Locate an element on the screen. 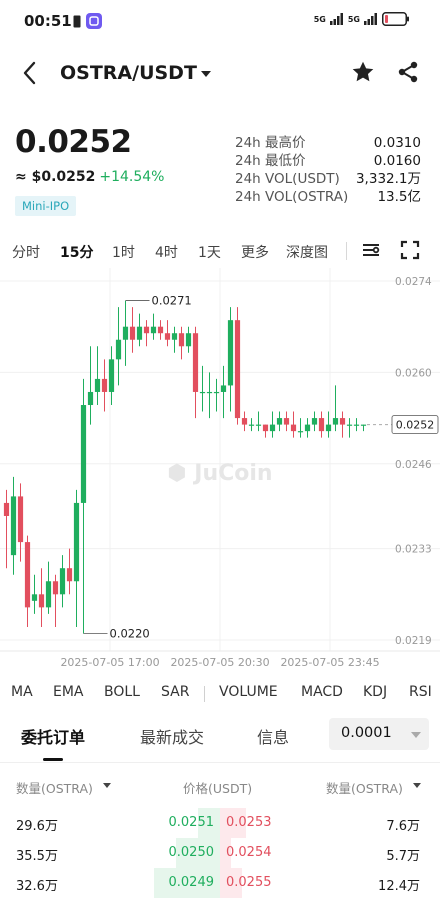 The image size is (440, 918). tab-depth-chart: 深度图 is located at coordinates (307, 252).